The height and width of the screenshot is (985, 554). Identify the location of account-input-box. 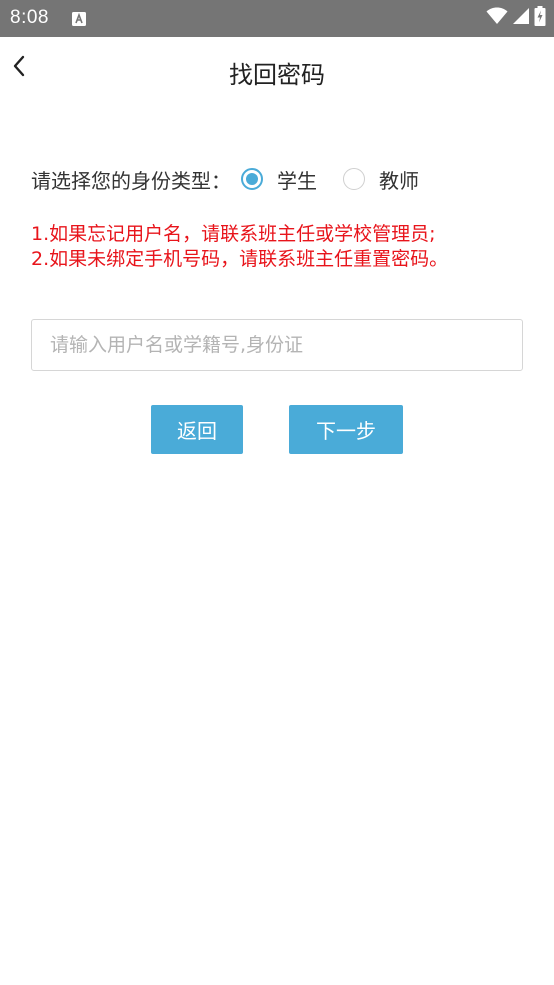
(277, 345).